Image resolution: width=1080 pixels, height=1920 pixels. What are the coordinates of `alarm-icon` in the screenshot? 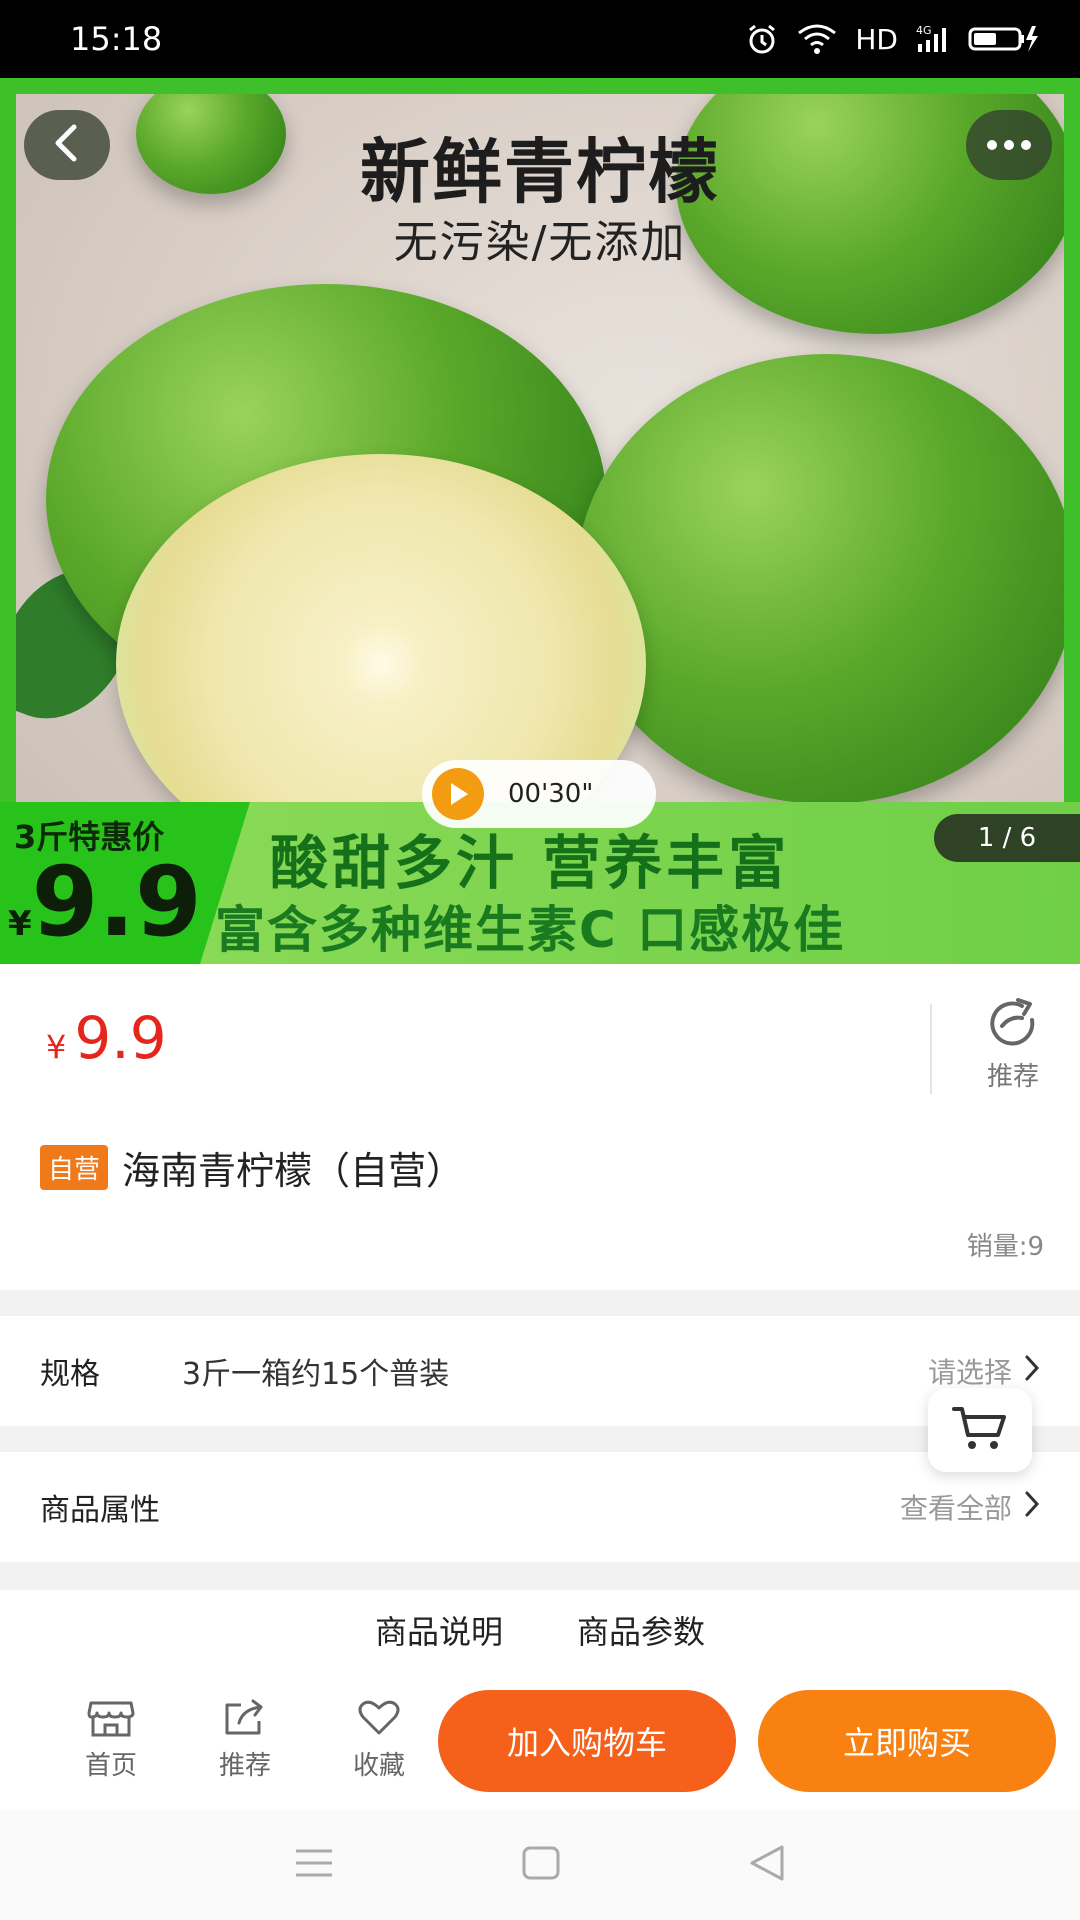 It's located at (762, 39).